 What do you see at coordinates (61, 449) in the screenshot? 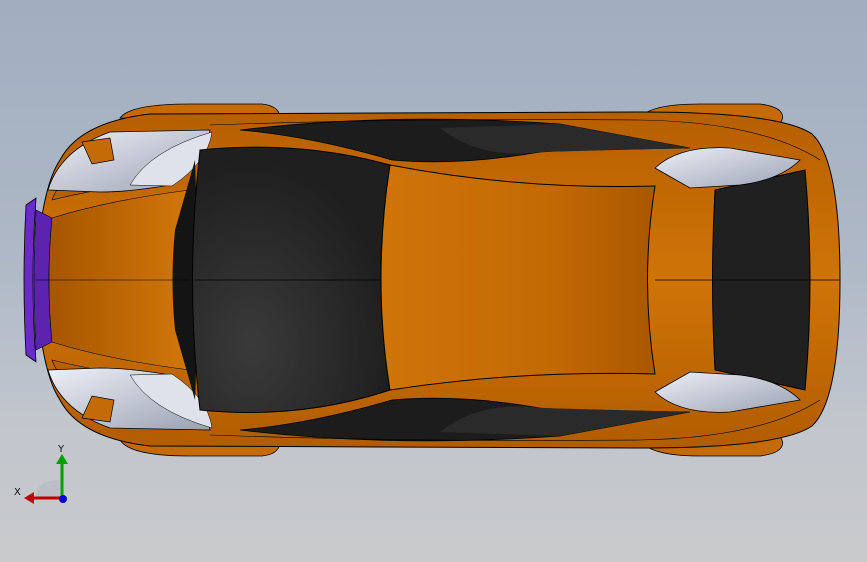
I see `y-axis-label: Y` at bounding box center [61, 449].